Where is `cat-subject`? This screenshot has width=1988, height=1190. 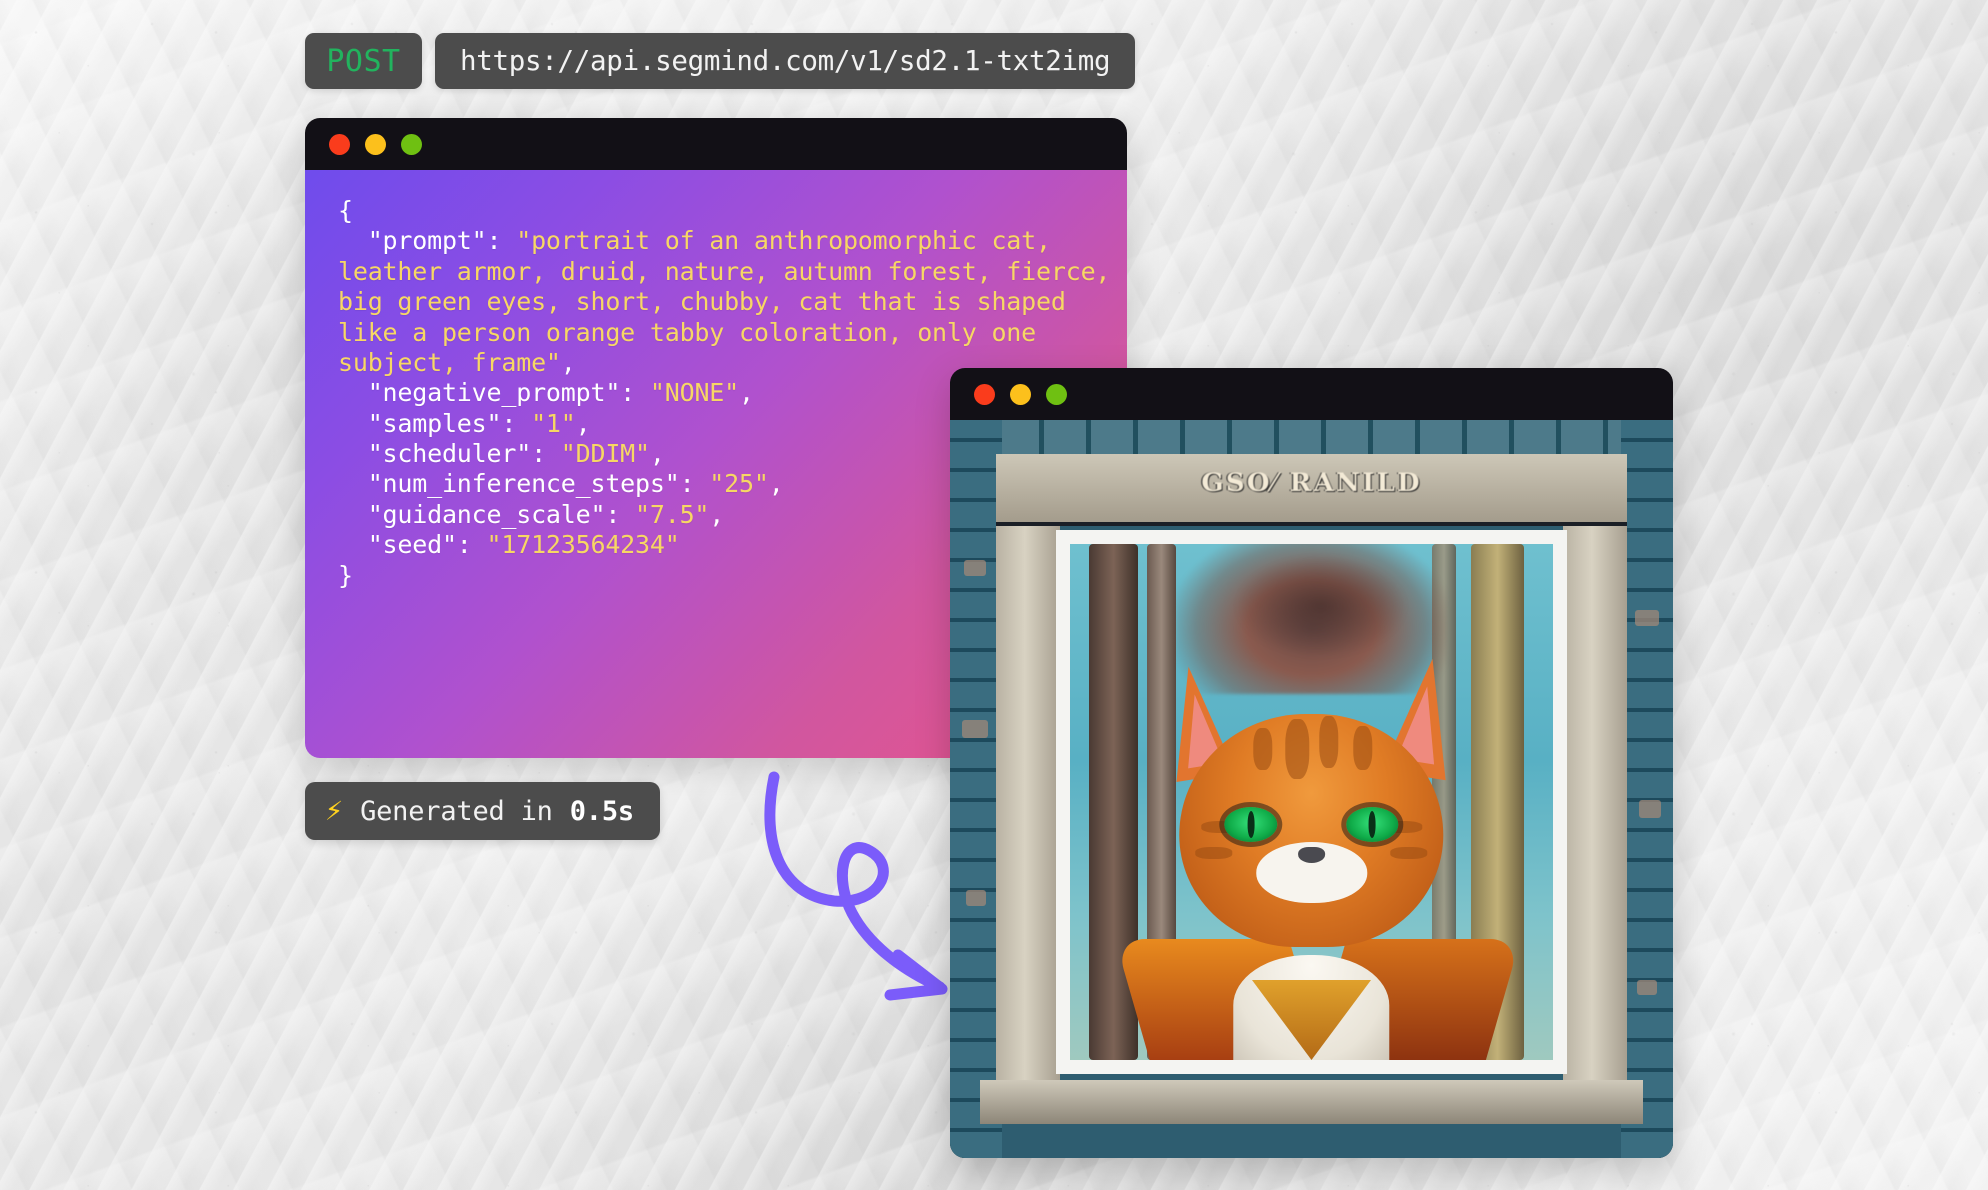
cat-subject is located at coordinates (1317, 856).